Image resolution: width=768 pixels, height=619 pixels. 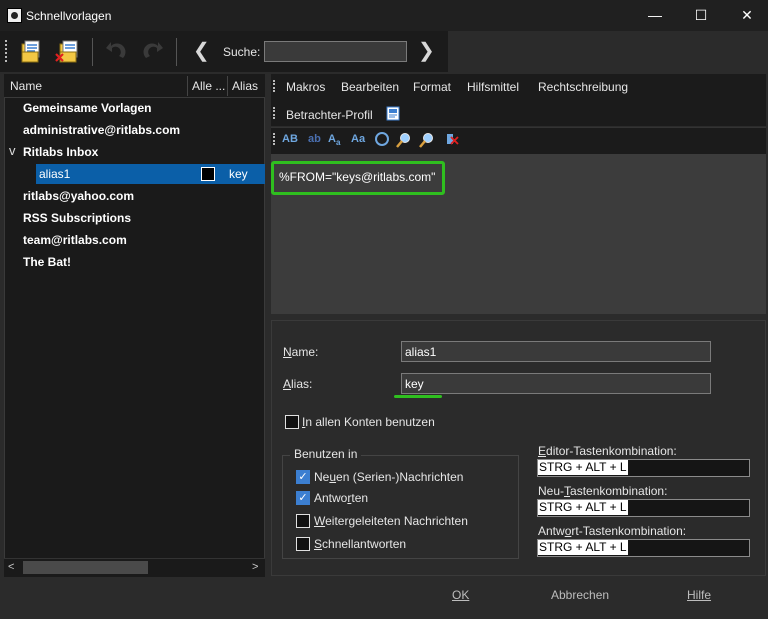 I want to click on all-accounts-label: In allen Konten benutzen, so click(x=368, y=422).